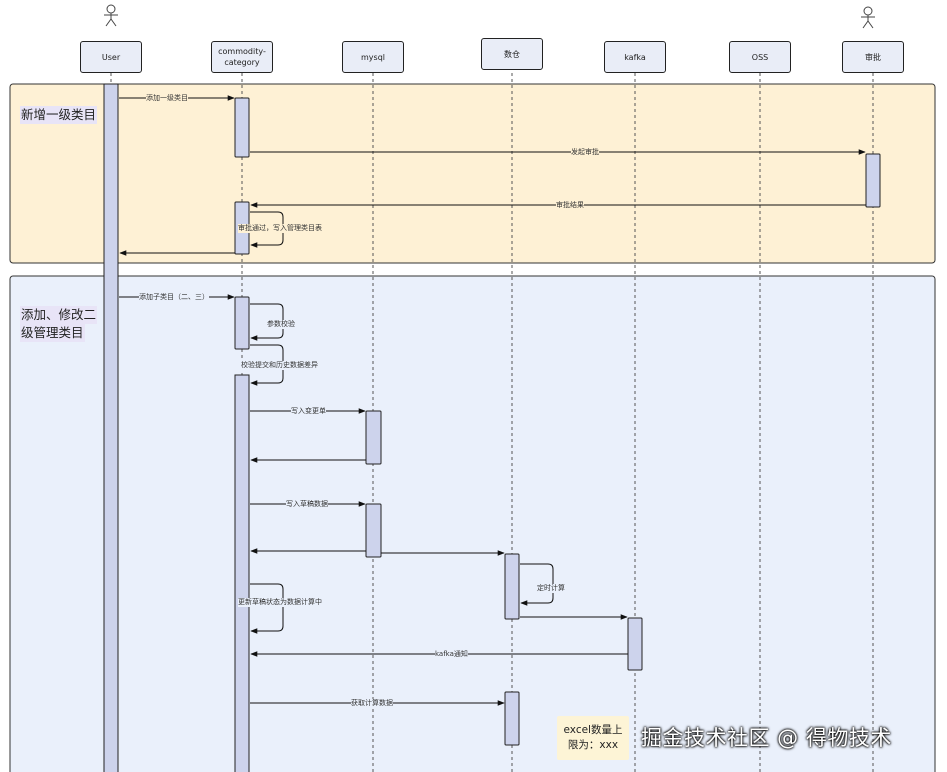 The height and width of the screenshot is (772, 947). What do you see at coordinates (760, 57) in the screenshot?
I see `participant-oss: OSS` at bounding box center [760, 57].